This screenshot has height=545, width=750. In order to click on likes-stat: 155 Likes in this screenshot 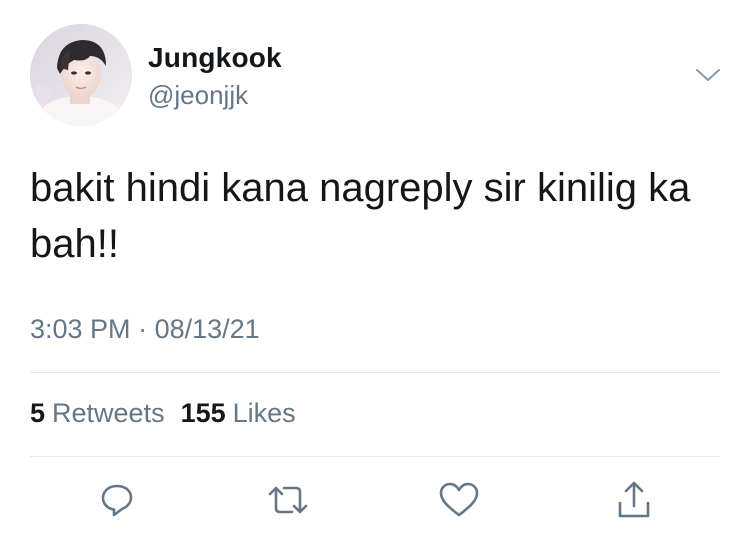, I will do `click(238, 413)`.